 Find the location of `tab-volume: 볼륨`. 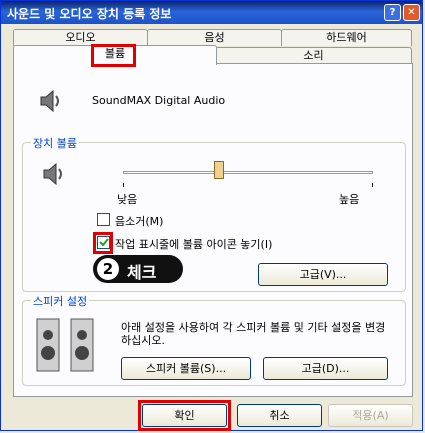

tab-volume: 볼륨 is located at coordinates (115, 55).